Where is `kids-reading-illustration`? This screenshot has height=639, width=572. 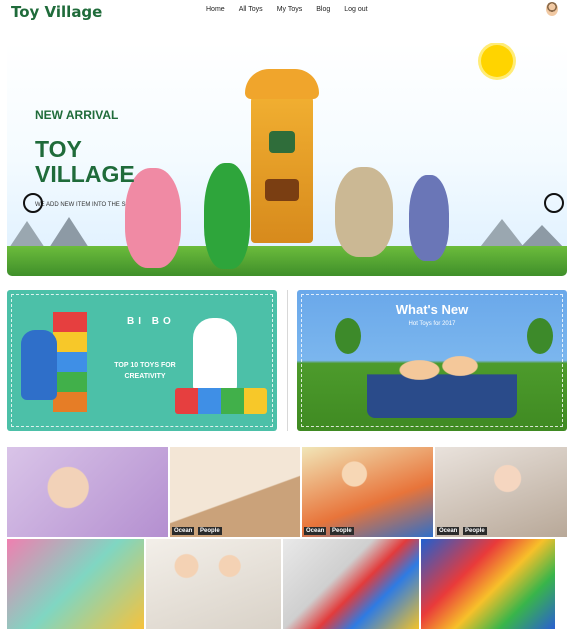 kids-reading-illustration is located at coordinates (442, 378).